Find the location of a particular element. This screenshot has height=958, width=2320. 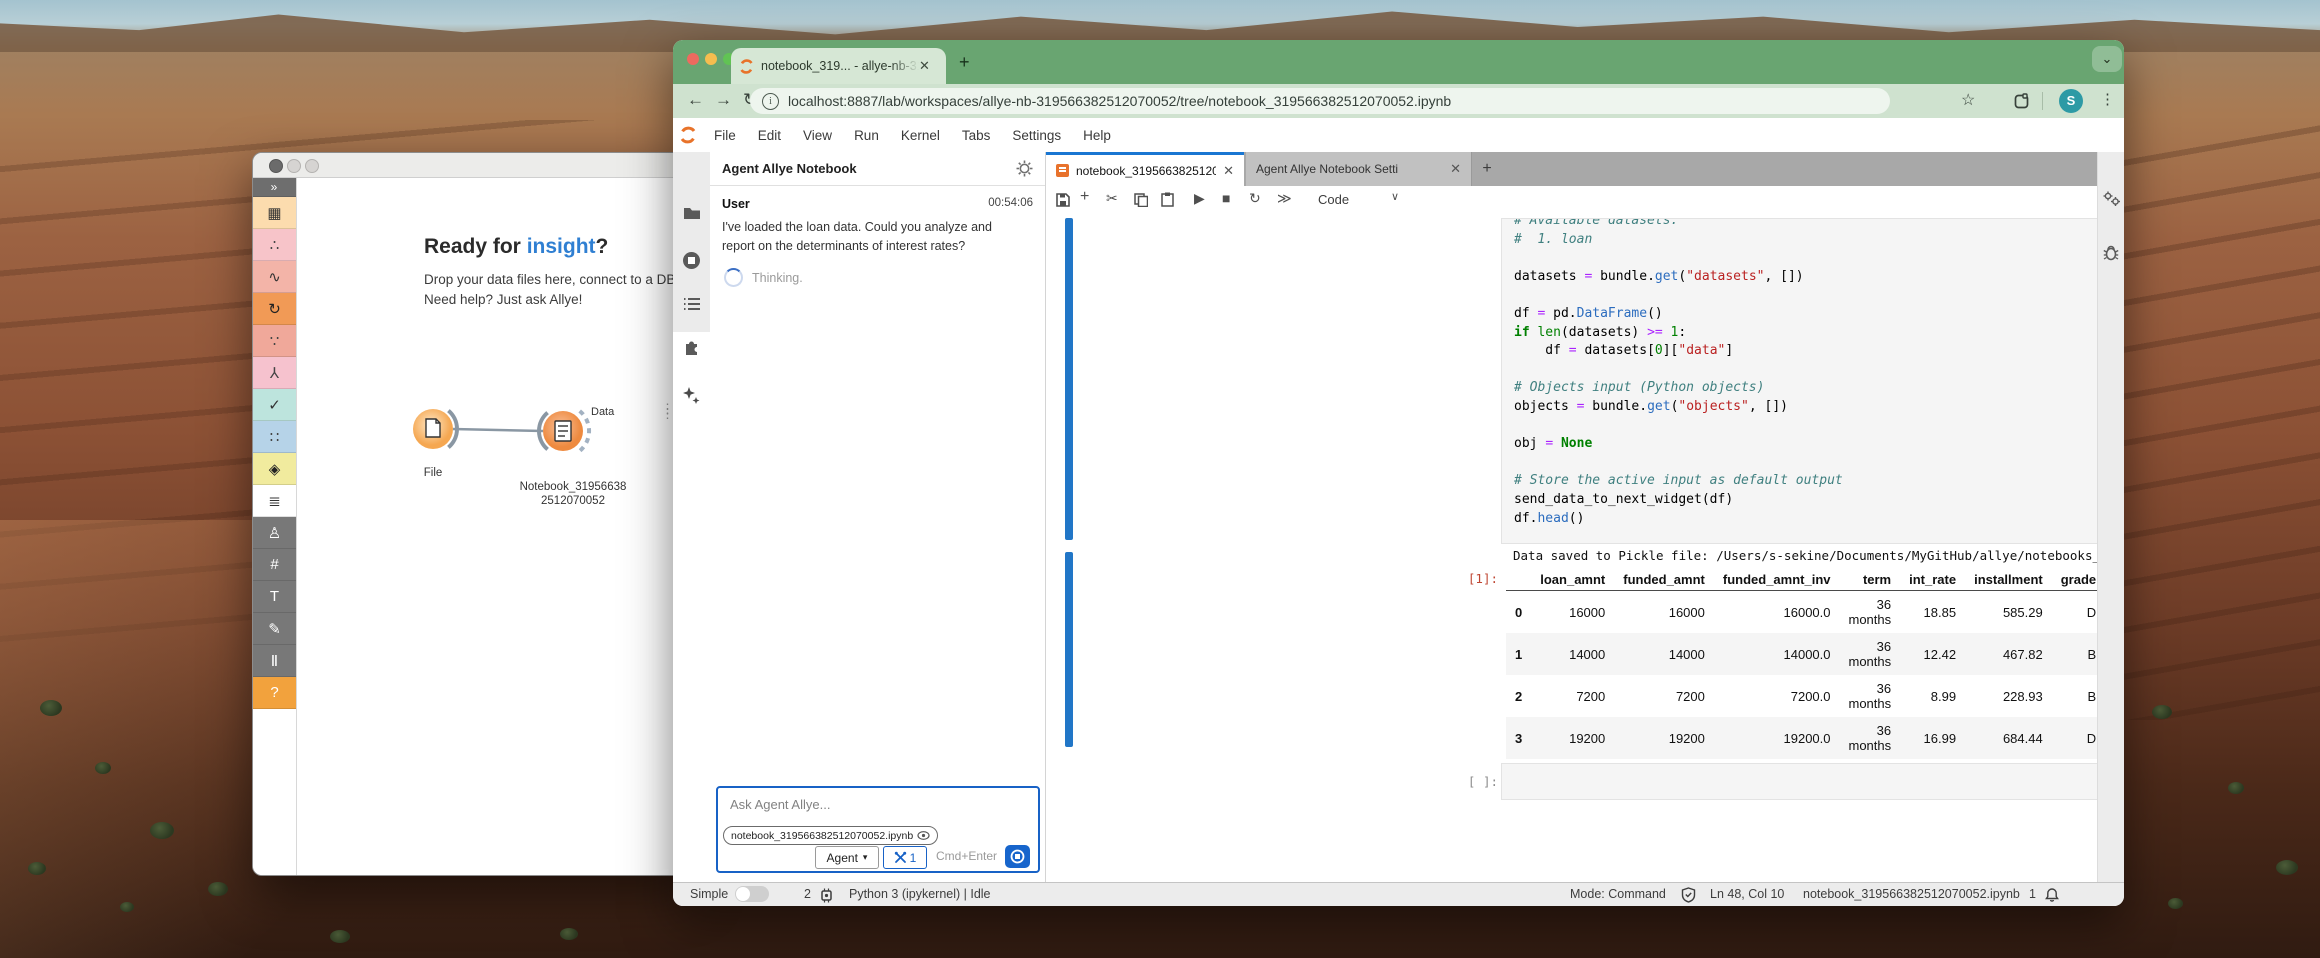

profile-avatar: S is located at coordinates (2071, 101).